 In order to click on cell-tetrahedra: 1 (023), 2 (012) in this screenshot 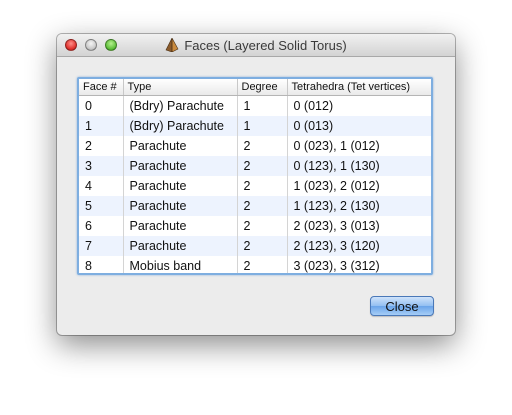, I will do `click(336, 186)`.